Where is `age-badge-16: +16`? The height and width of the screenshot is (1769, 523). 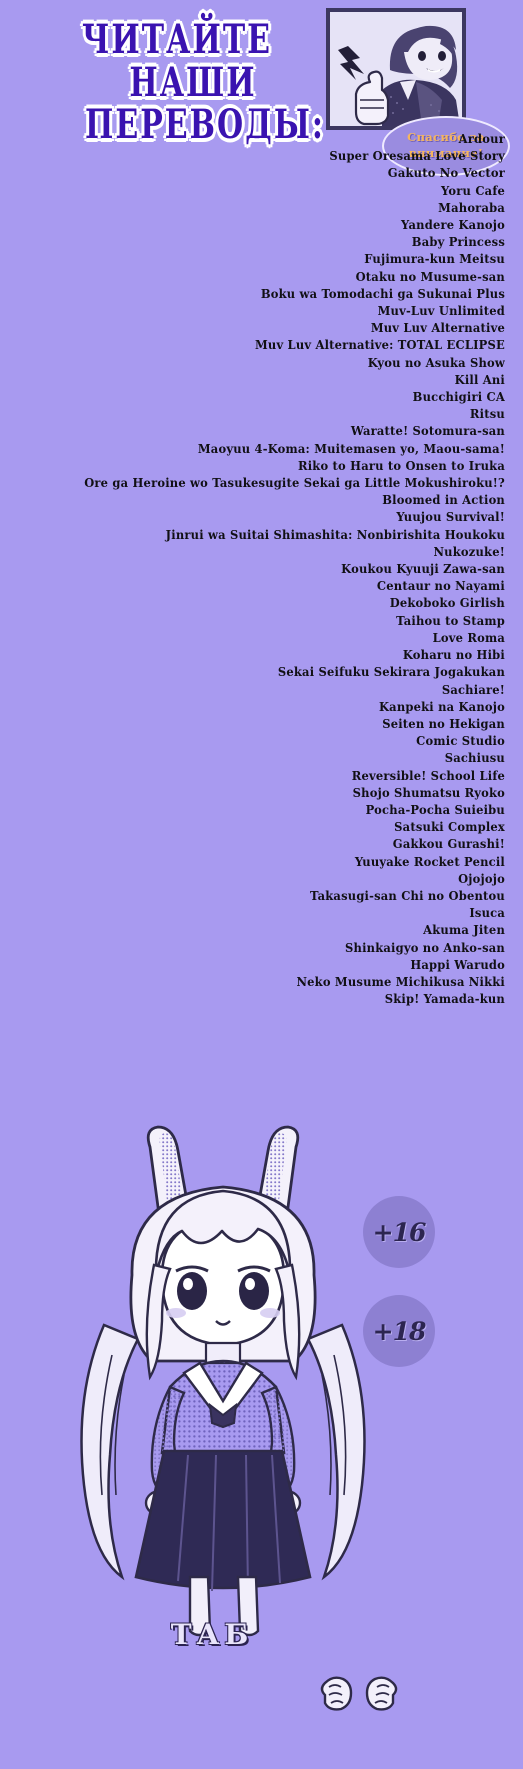 age-badge-16: +16 is located at coordinates (399, 1232).